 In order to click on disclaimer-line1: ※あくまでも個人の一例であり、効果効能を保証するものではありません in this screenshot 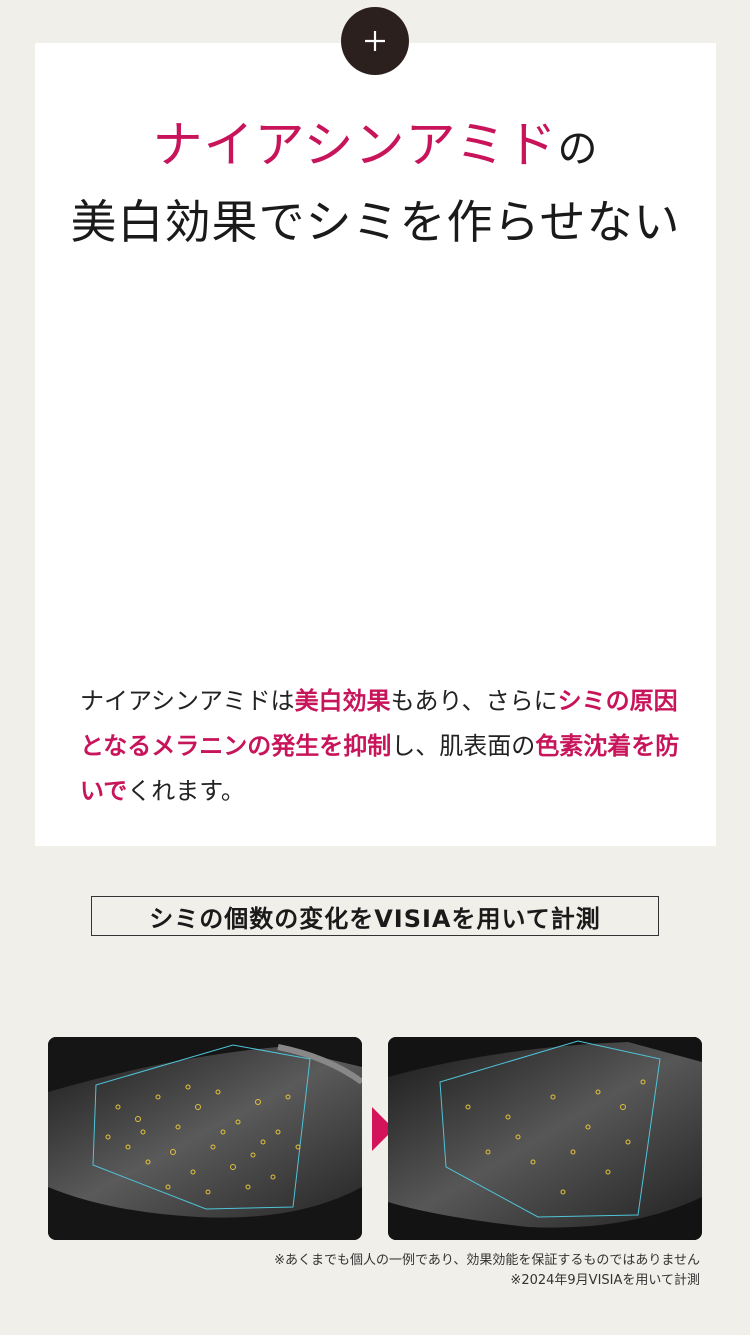, I will do `click(487, 1260)`.